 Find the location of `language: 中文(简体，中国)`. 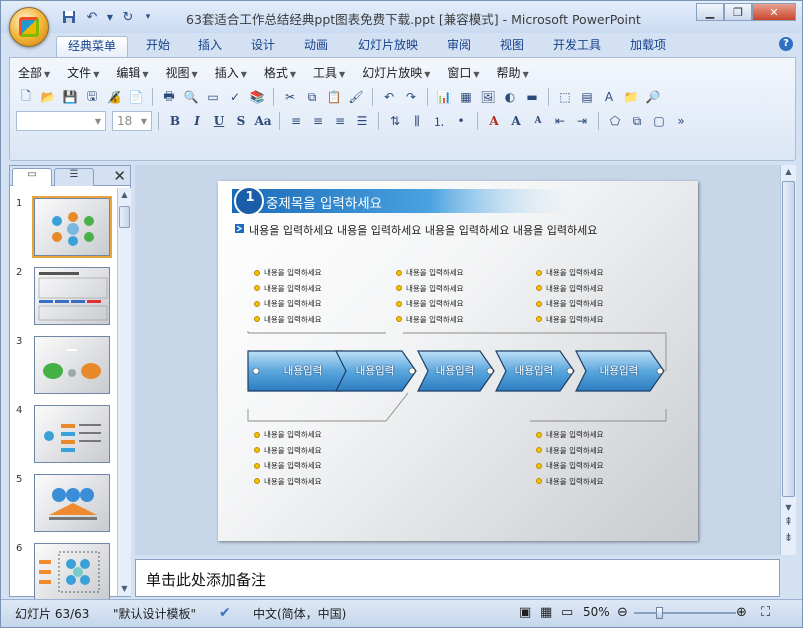

language: 中文(简体，中国) is located at coordinates (299, 613).